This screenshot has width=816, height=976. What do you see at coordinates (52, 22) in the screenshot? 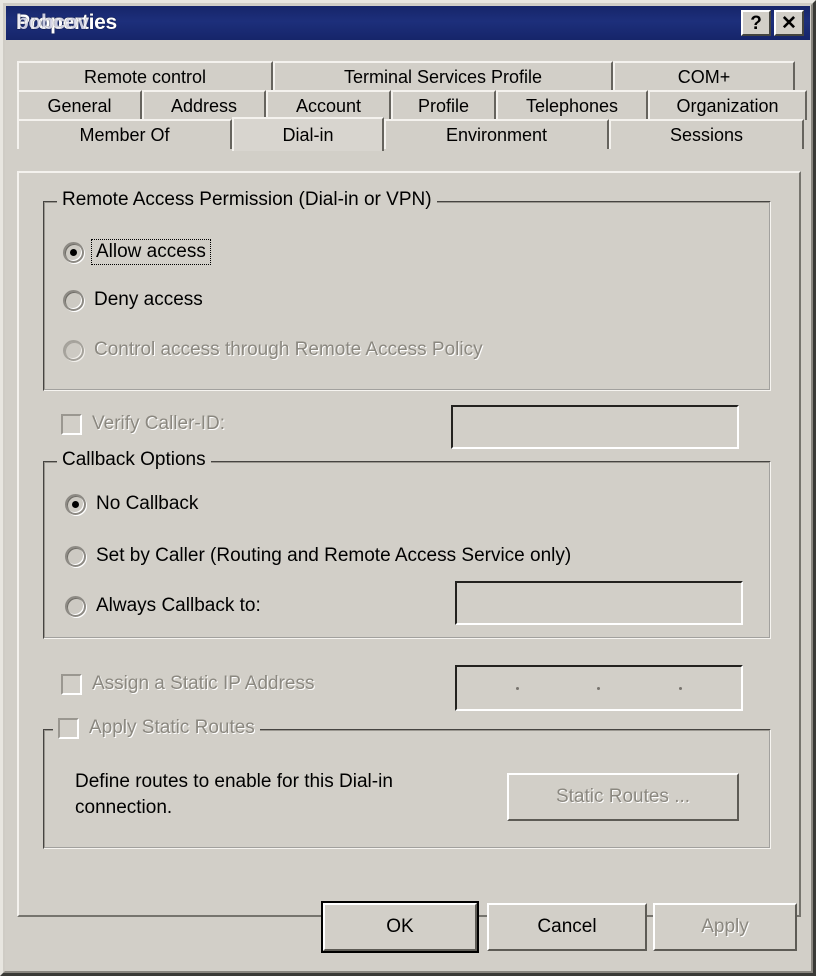
I see `window-title-overlay-text: bobcov` at bounding box center [52, 22].